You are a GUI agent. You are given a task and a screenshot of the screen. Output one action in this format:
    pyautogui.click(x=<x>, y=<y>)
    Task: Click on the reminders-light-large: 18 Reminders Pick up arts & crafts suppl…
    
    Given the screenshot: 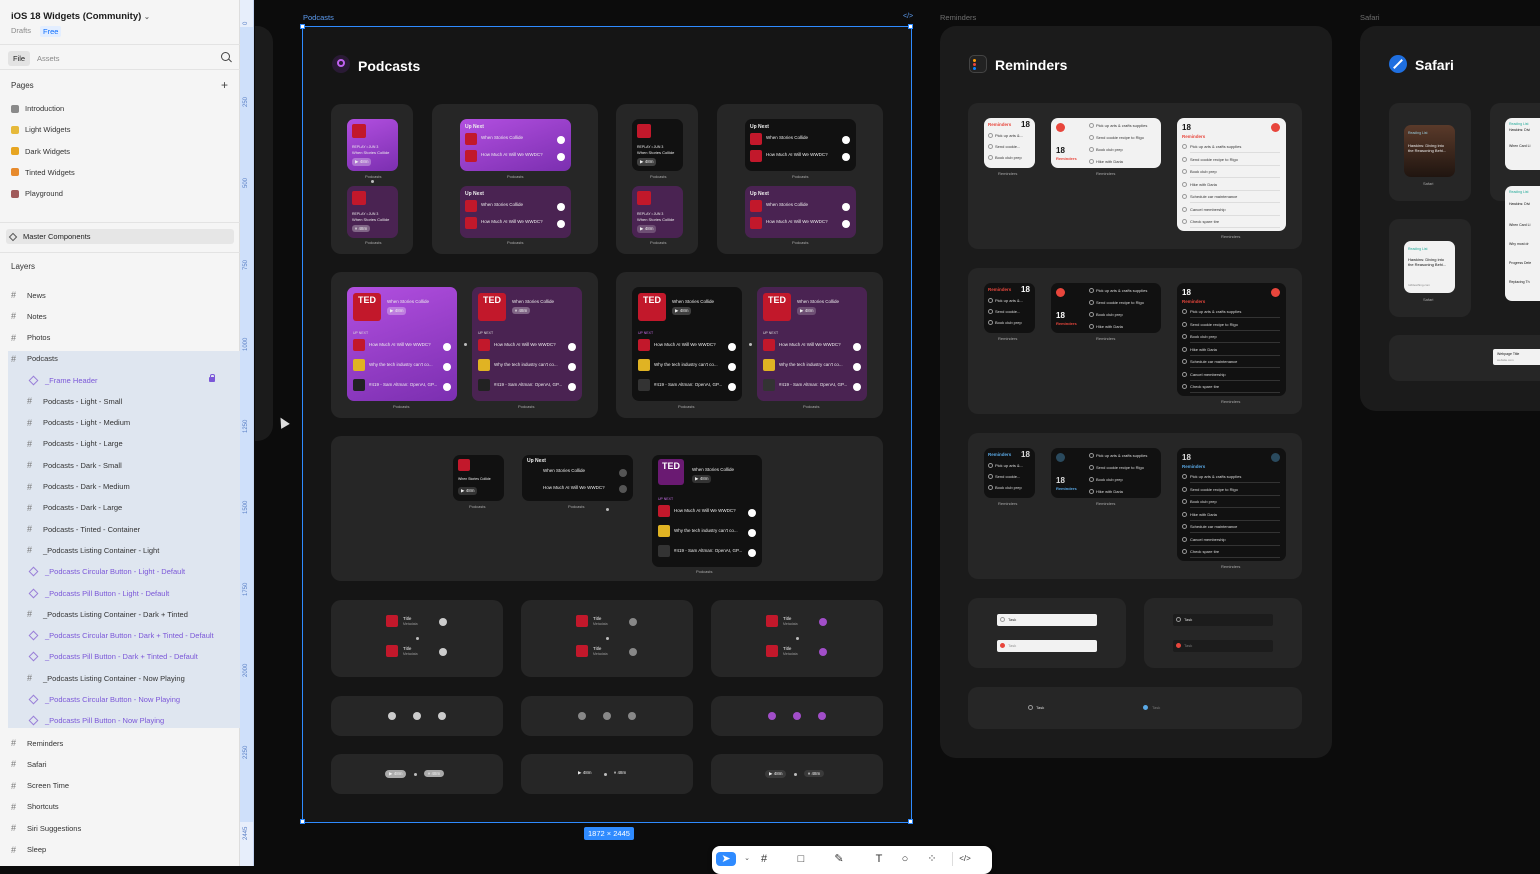 What is the action you would take?
    pyautogui.click(x=1231, y=174)
    